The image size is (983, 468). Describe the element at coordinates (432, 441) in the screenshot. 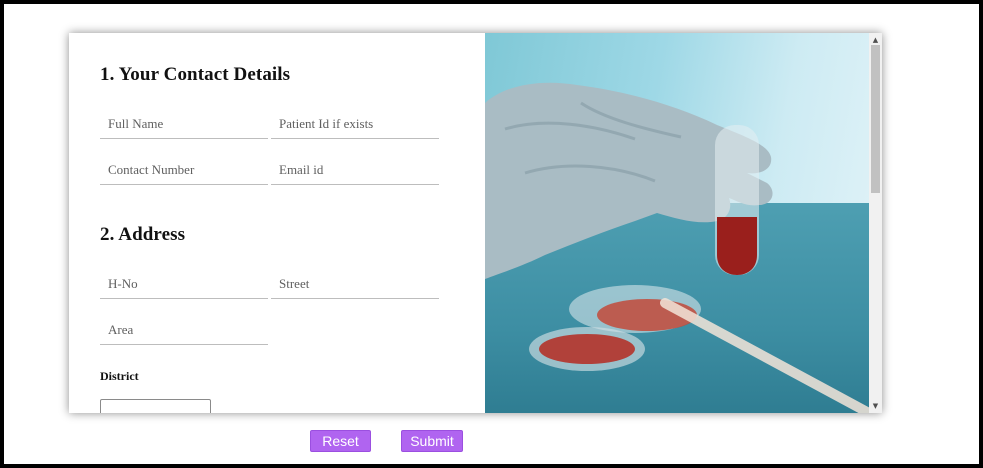

I see `submit-button: Submit` at that location.